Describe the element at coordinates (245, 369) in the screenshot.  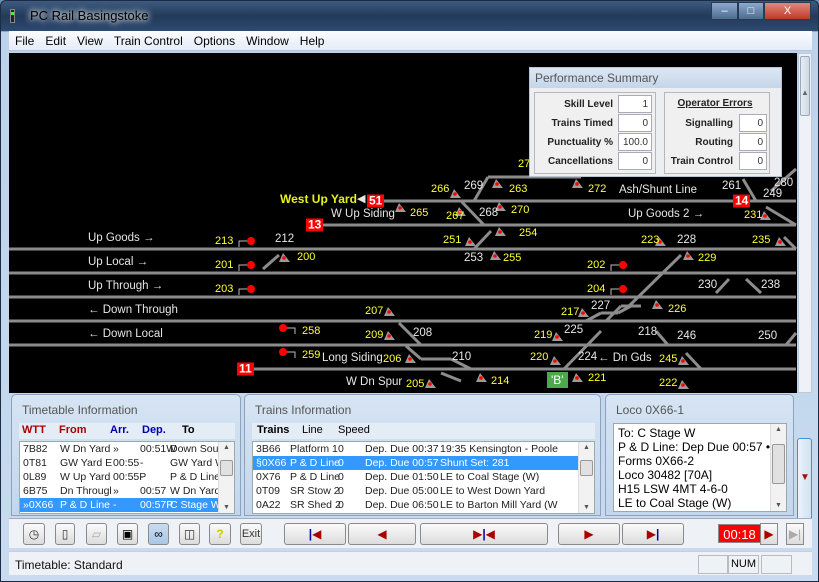
I see `train-berth: 11` at that location.